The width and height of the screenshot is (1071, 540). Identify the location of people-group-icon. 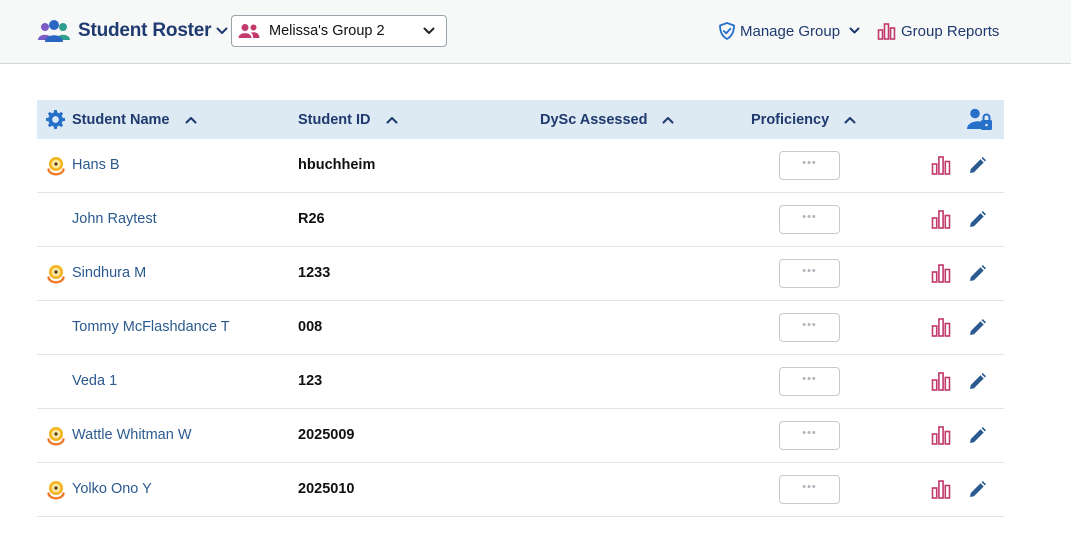
(54, 31).